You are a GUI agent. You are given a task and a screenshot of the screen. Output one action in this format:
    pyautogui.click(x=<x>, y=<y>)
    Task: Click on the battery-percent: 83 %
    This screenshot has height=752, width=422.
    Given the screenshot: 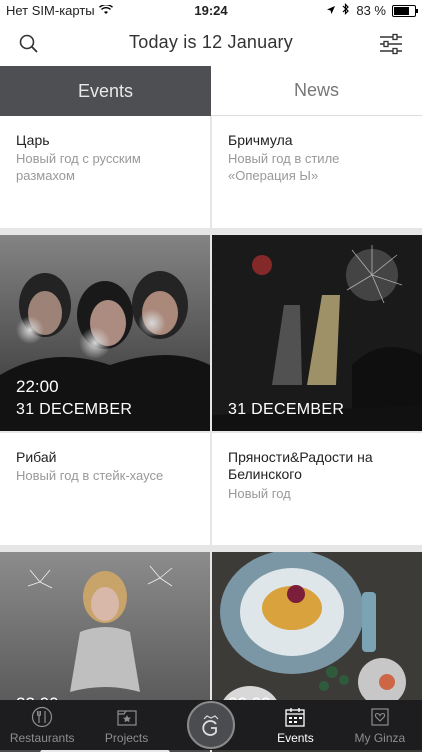 What is the action you would take?
    pyautogui.click(x=371, y=10)
    